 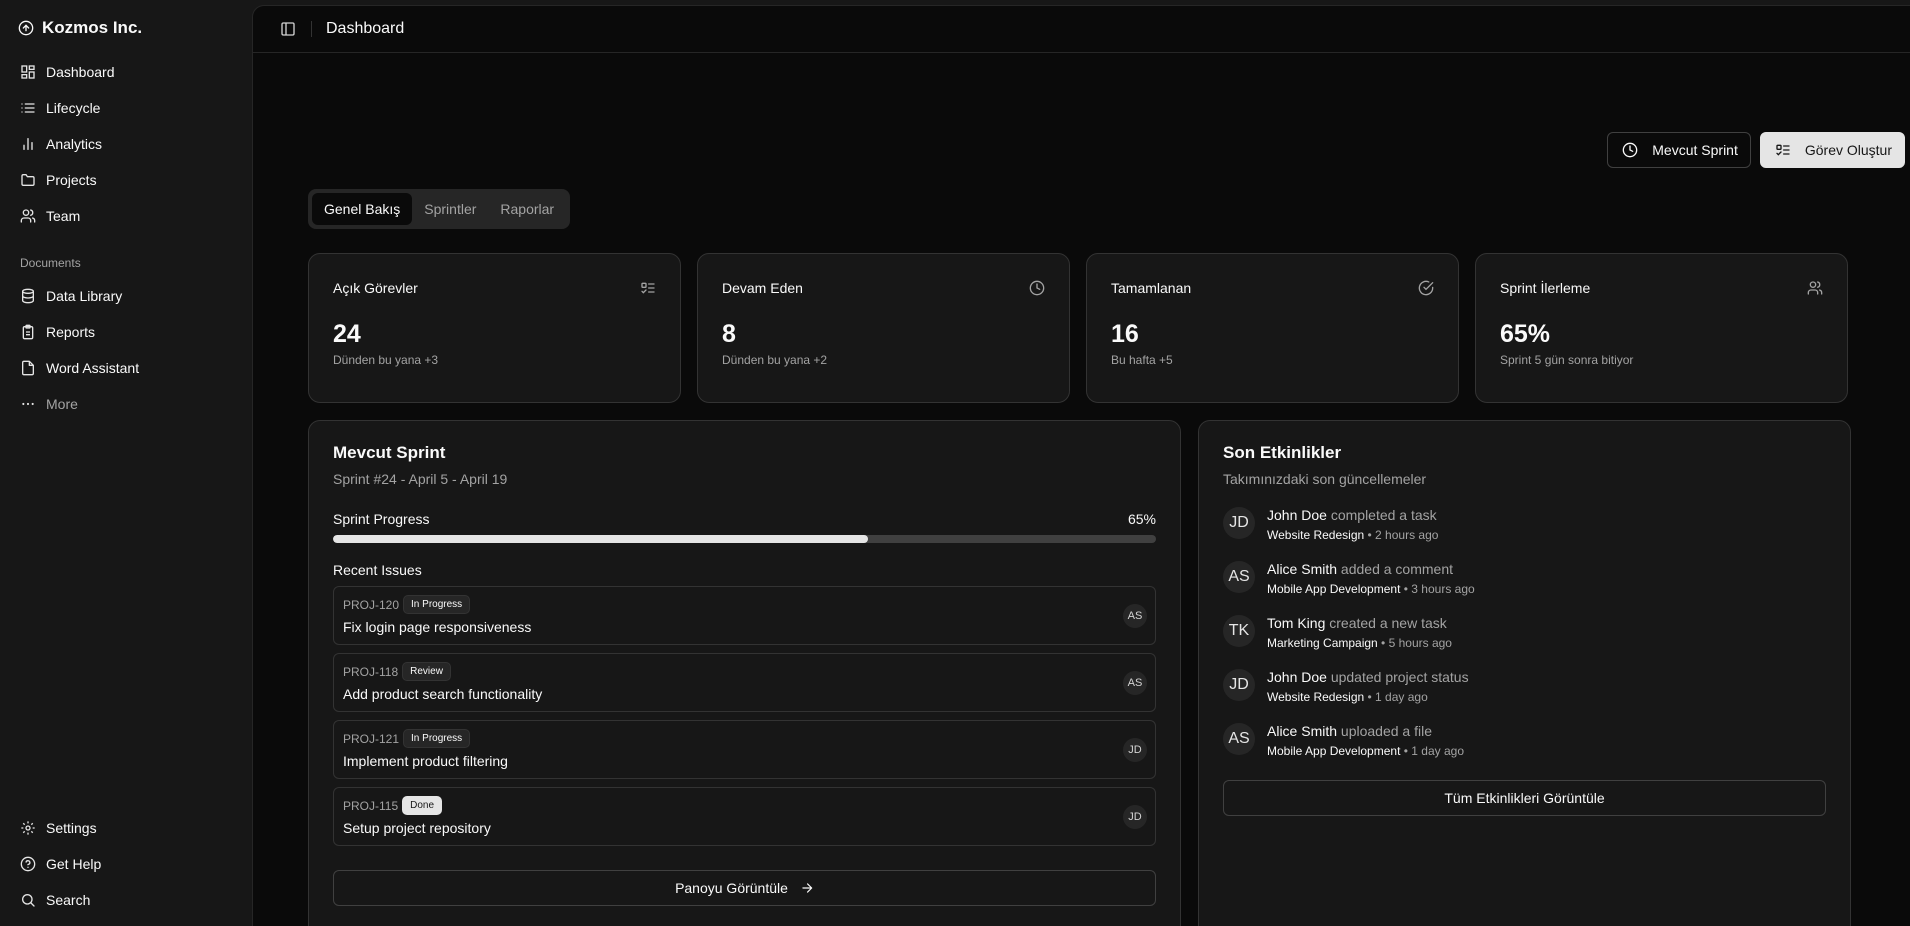 What do you see at coordinates (50, 263) in the screenshot?
I see `documents-section-label: Documents` at bounding box center [50, 263].